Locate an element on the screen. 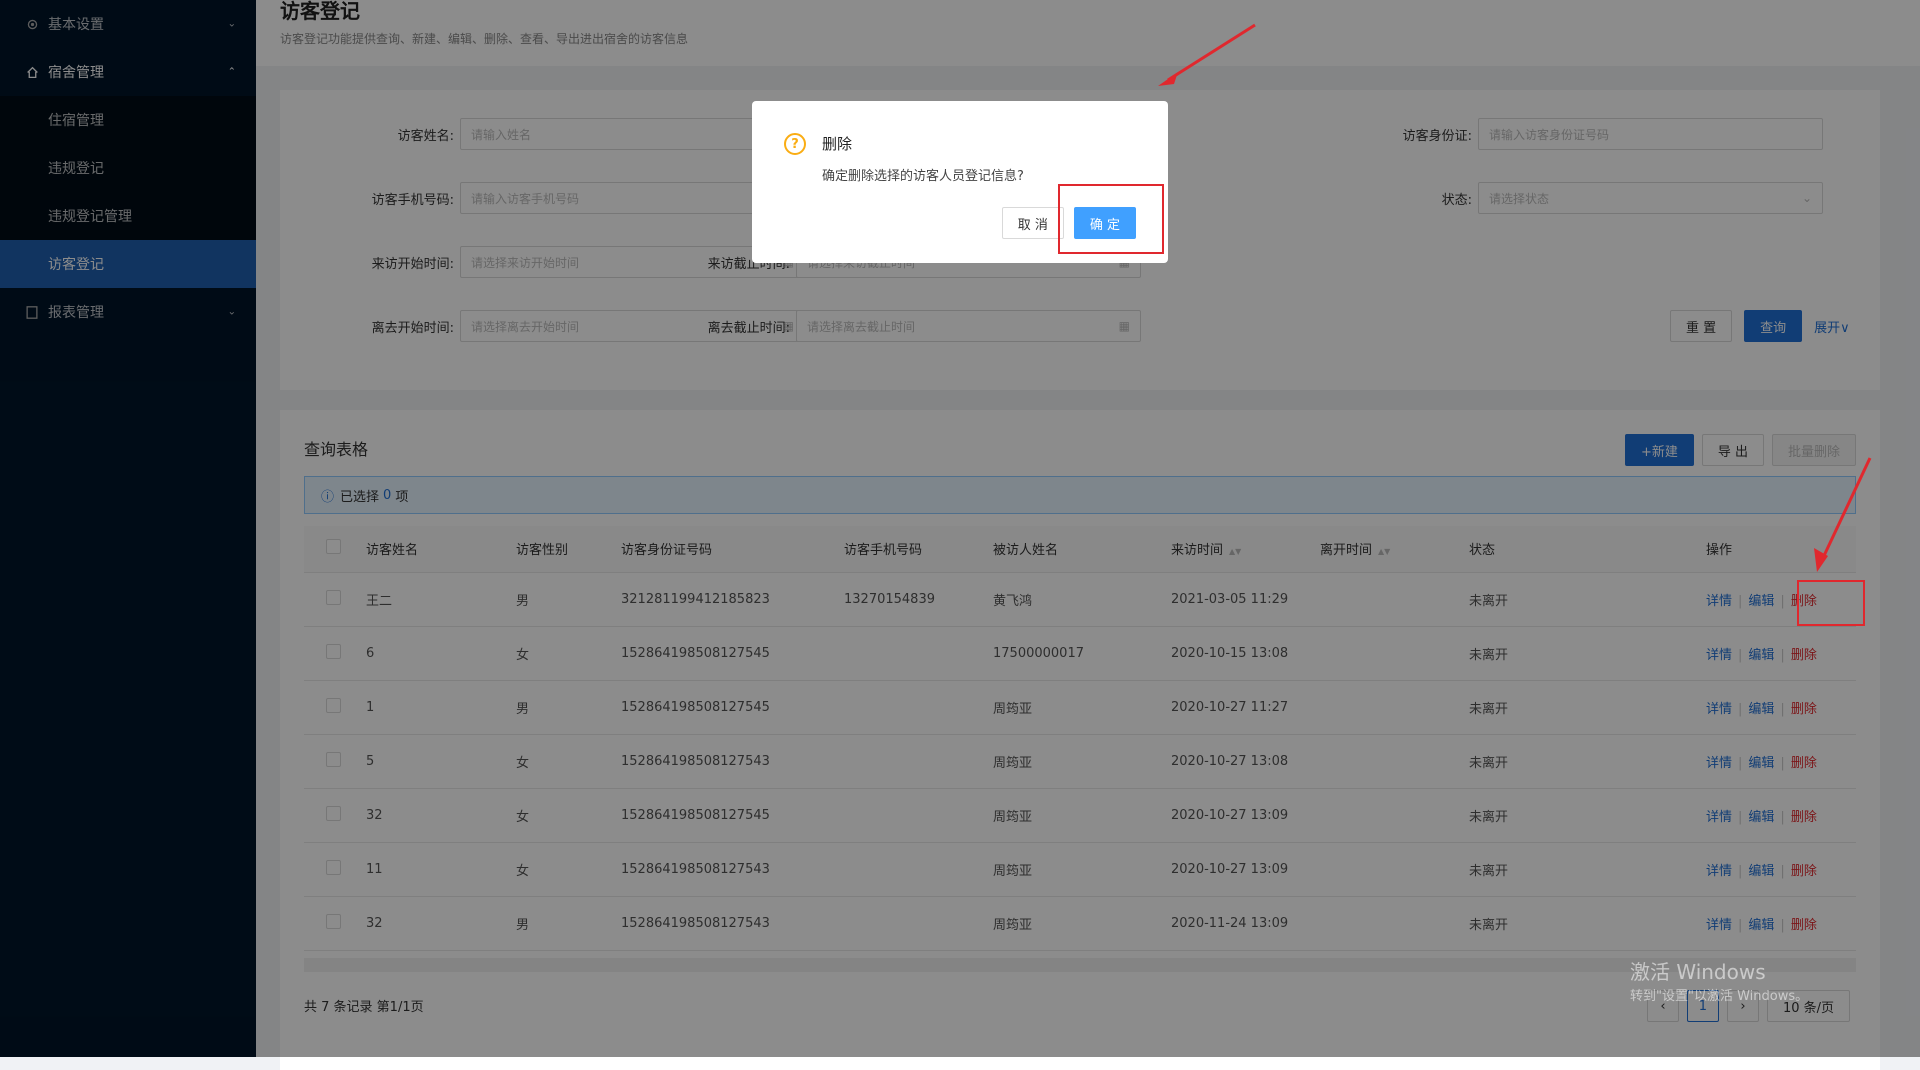 The width and height of the screenshot is (1920, 1070). windows-watermark: 激活 Windows 转到"设置"以激活 Windows。 is located at coordinates (1719, 980).